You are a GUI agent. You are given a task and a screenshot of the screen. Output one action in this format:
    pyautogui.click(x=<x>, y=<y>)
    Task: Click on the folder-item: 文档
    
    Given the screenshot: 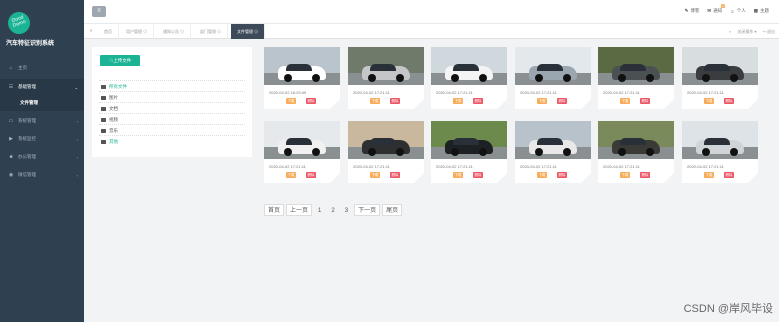 What is the action you would take?
    pyautogui.click(x=172, y=107)
    